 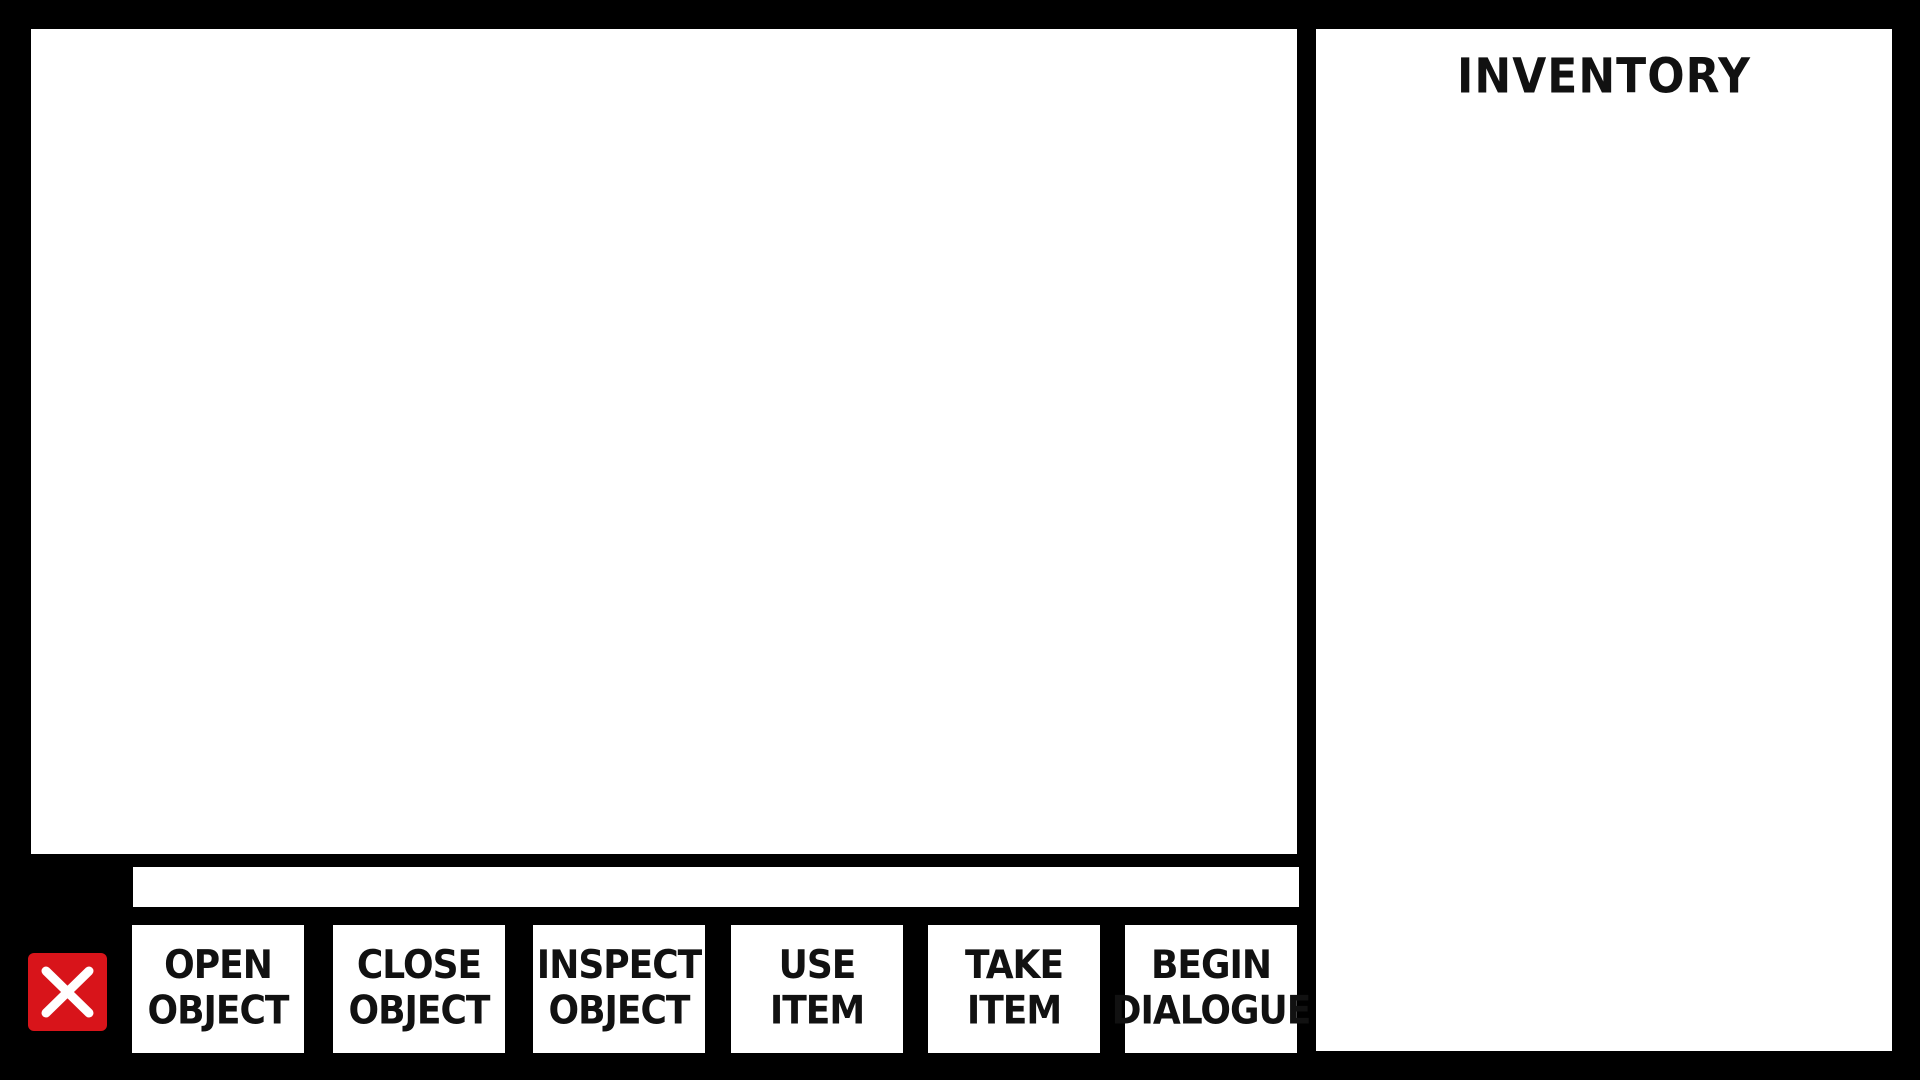 I want to click on open-object-label: OPEN OBJECT, so click(x=218, y=988).